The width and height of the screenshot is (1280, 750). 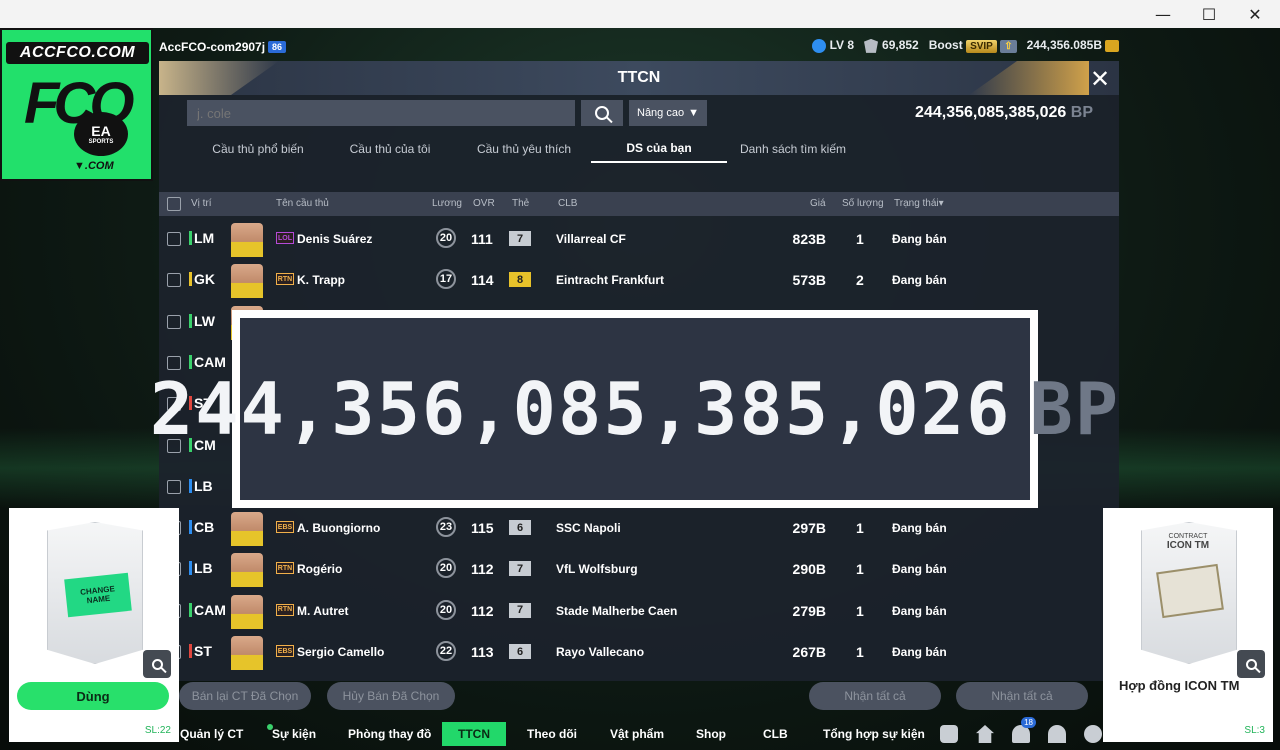 I want to click on listing-status: Đang bán, so click(x=919, y=280).